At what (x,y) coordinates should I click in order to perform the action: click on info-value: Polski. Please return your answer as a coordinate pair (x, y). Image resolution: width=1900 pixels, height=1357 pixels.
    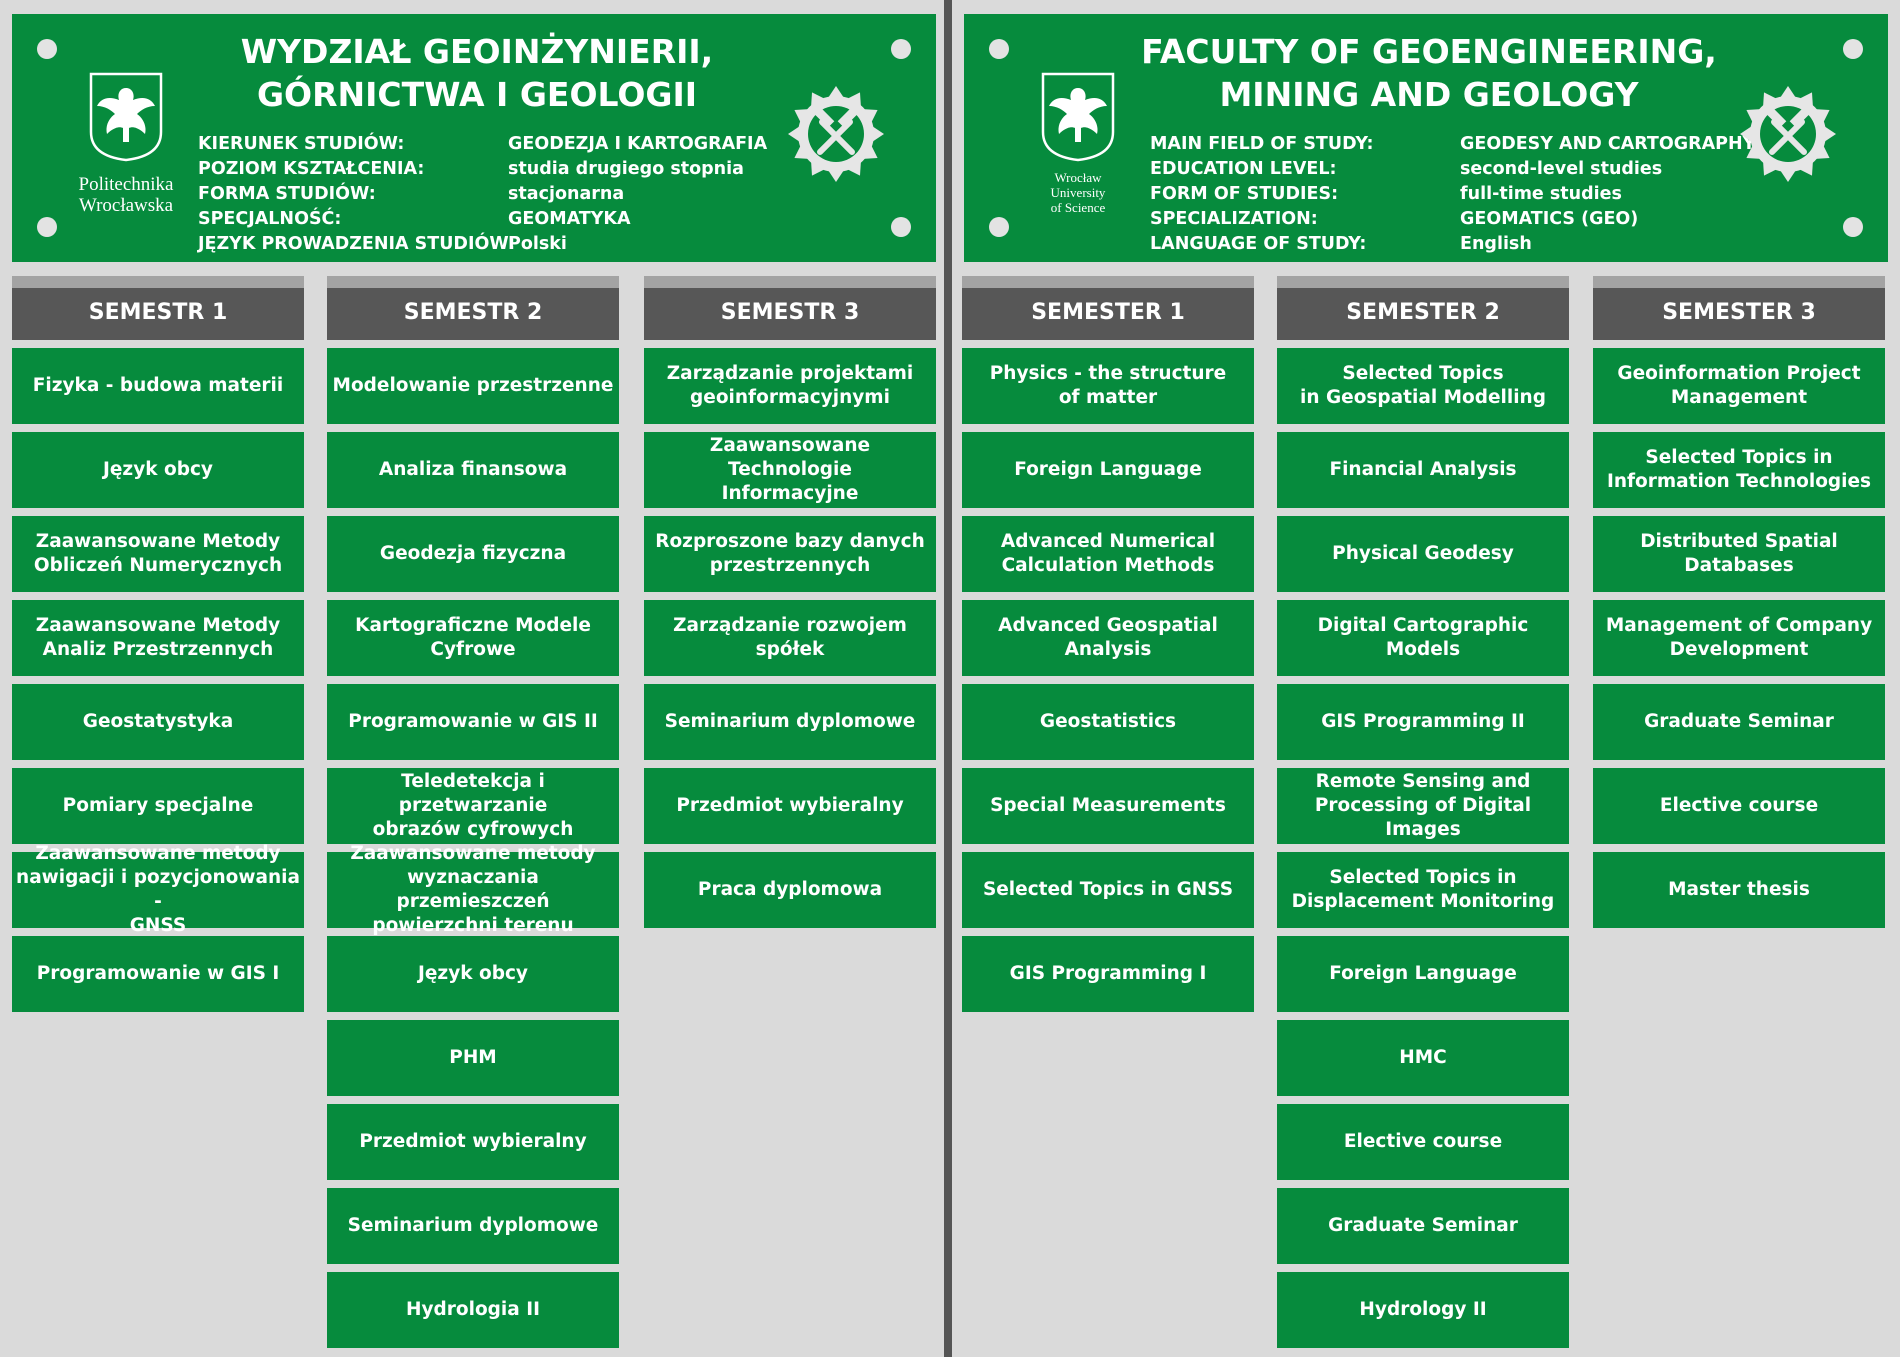
    Looking at the image, I should click on (537, 244).